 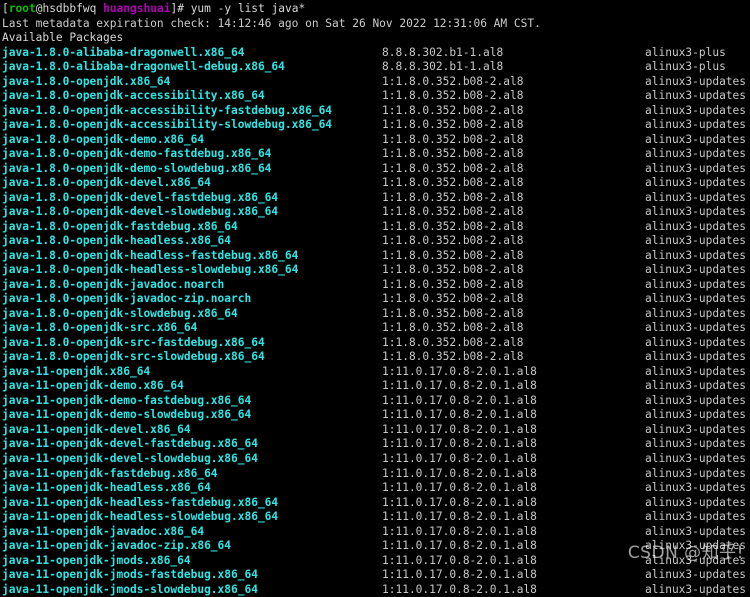 I want to click on prompt-working-directory: huangshuai, so click(x=137, y=8).